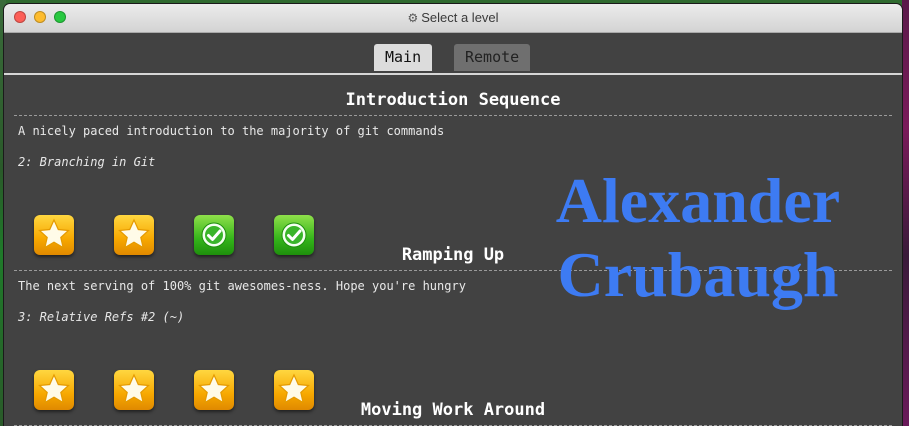 This screenshot has width=909, height=426. I want to click on desktop-background-right, so click(905, 213).